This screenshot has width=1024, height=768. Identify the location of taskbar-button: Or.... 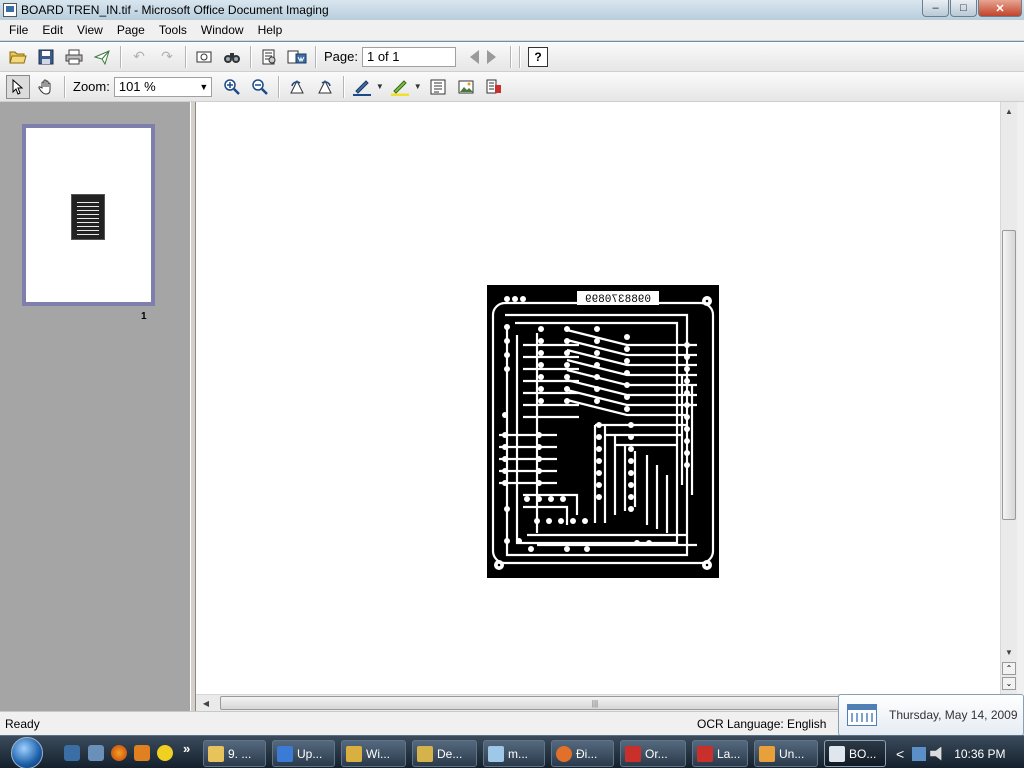
(653, 753).